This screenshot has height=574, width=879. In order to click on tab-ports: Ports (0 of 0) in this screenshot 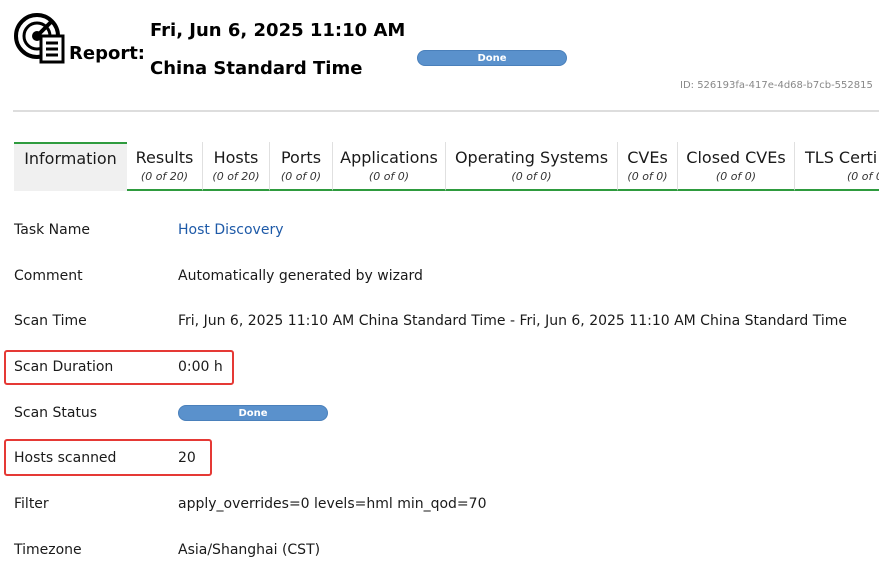, I will do `click(301, 166)`.